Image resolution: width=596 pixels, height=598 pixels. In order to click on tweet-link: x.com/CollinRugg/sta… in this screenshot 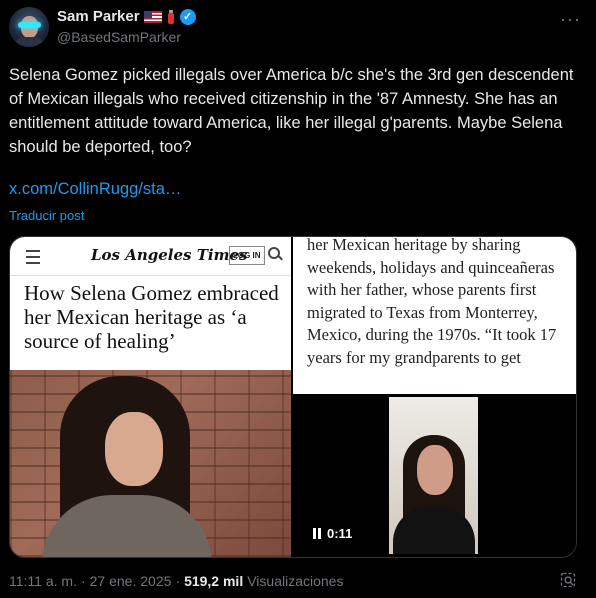, I will do `click(95, 189)`.